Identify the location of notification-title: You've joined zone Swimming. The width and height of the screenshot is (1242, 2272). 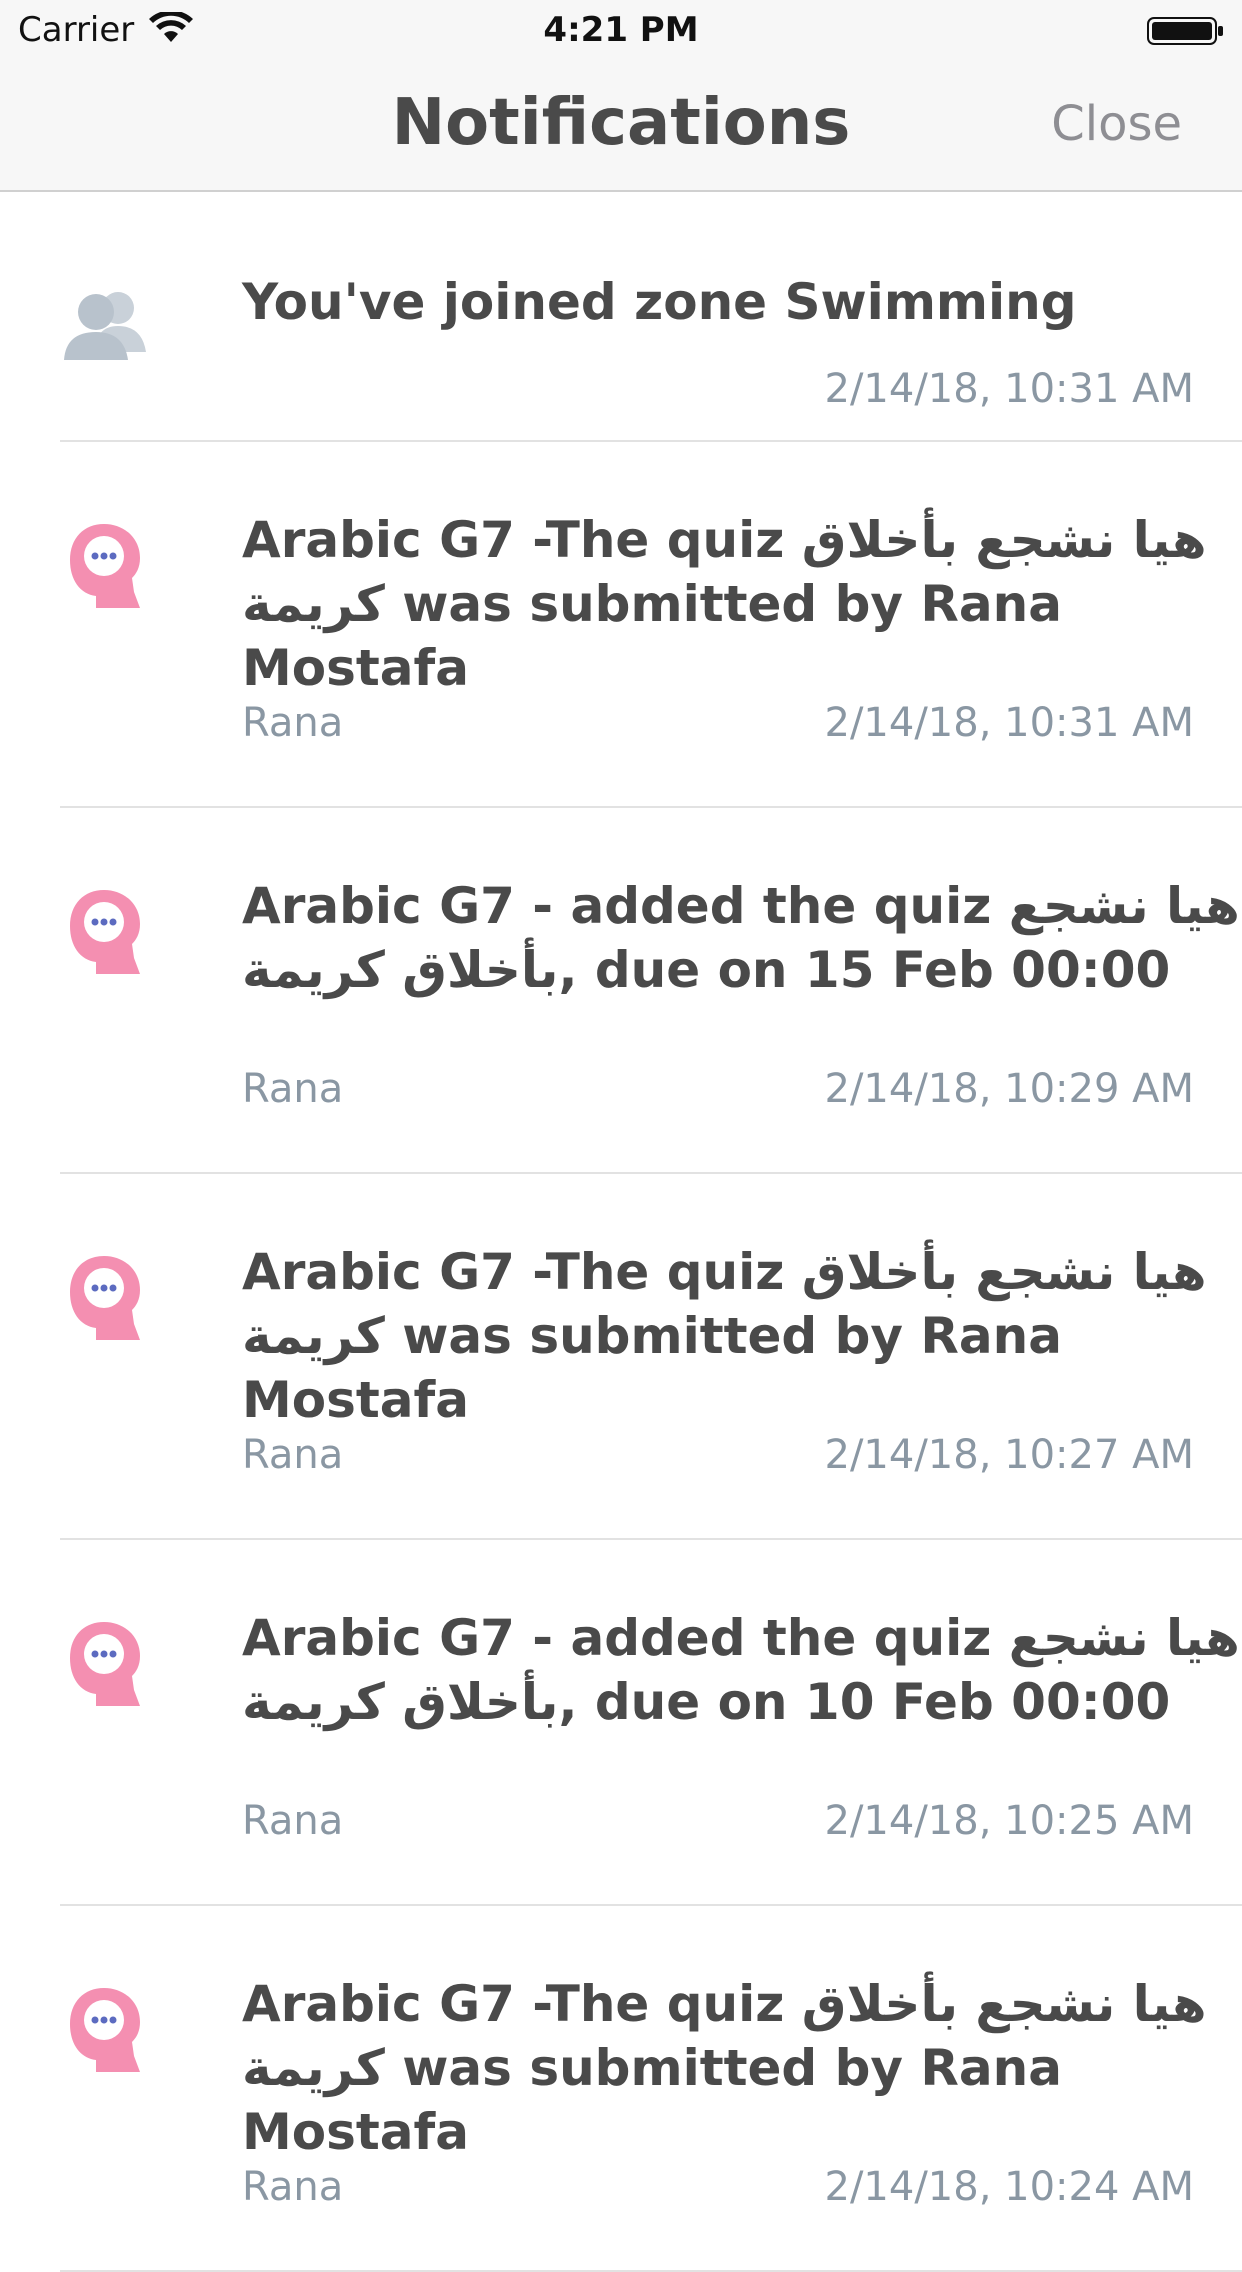
(659, 302).